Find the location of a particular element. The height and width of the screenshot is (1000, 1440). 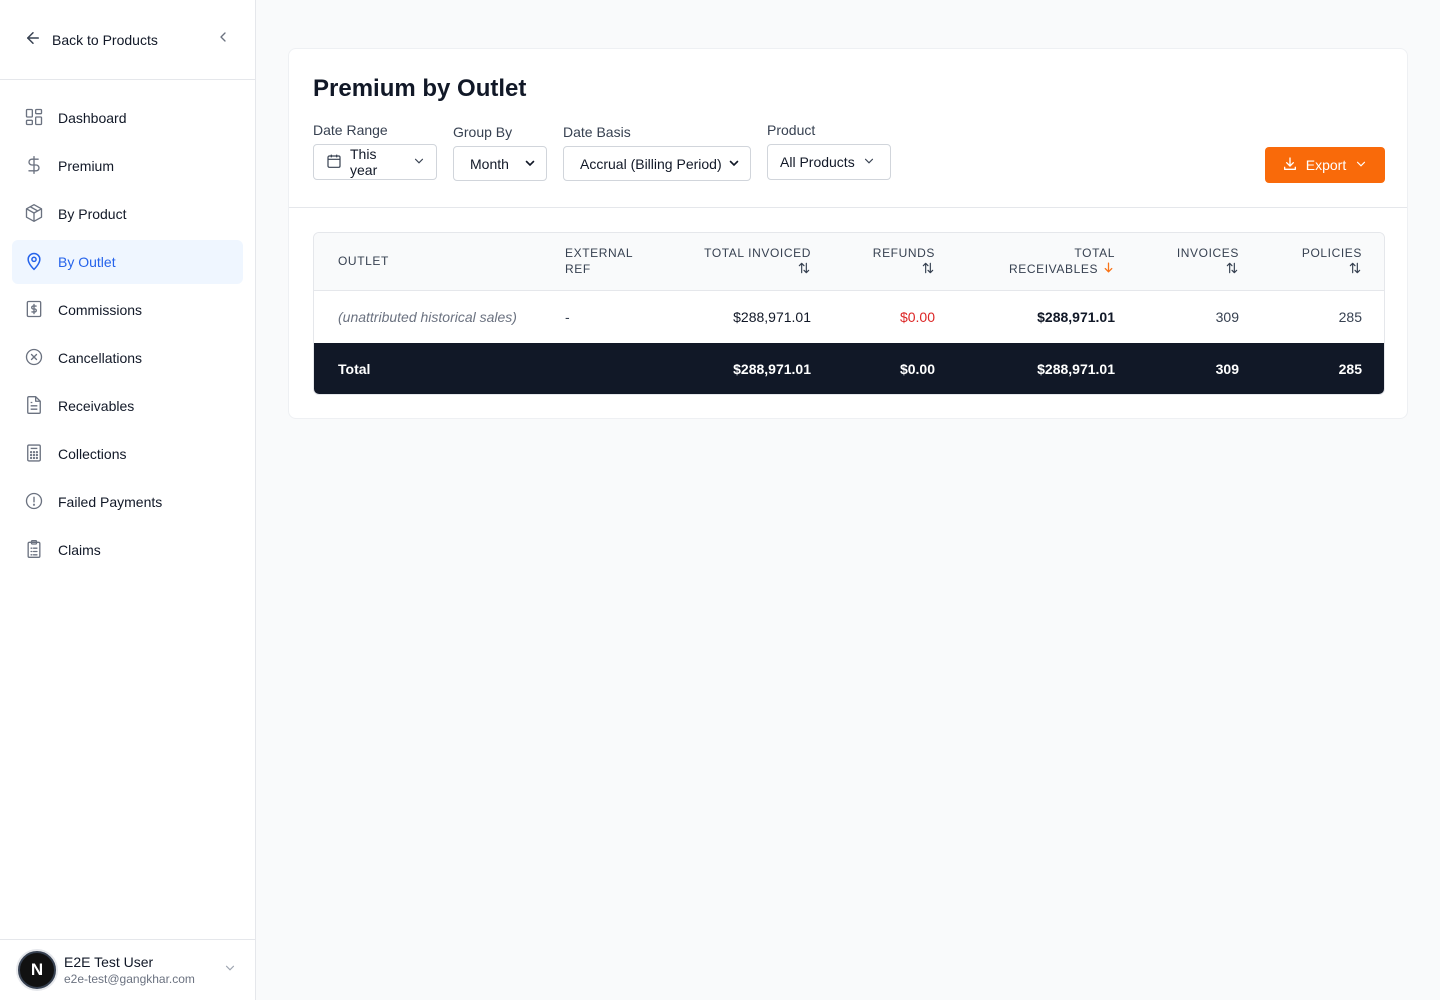

cell-refunds: $0.00 is located at coordinates (917, 316).